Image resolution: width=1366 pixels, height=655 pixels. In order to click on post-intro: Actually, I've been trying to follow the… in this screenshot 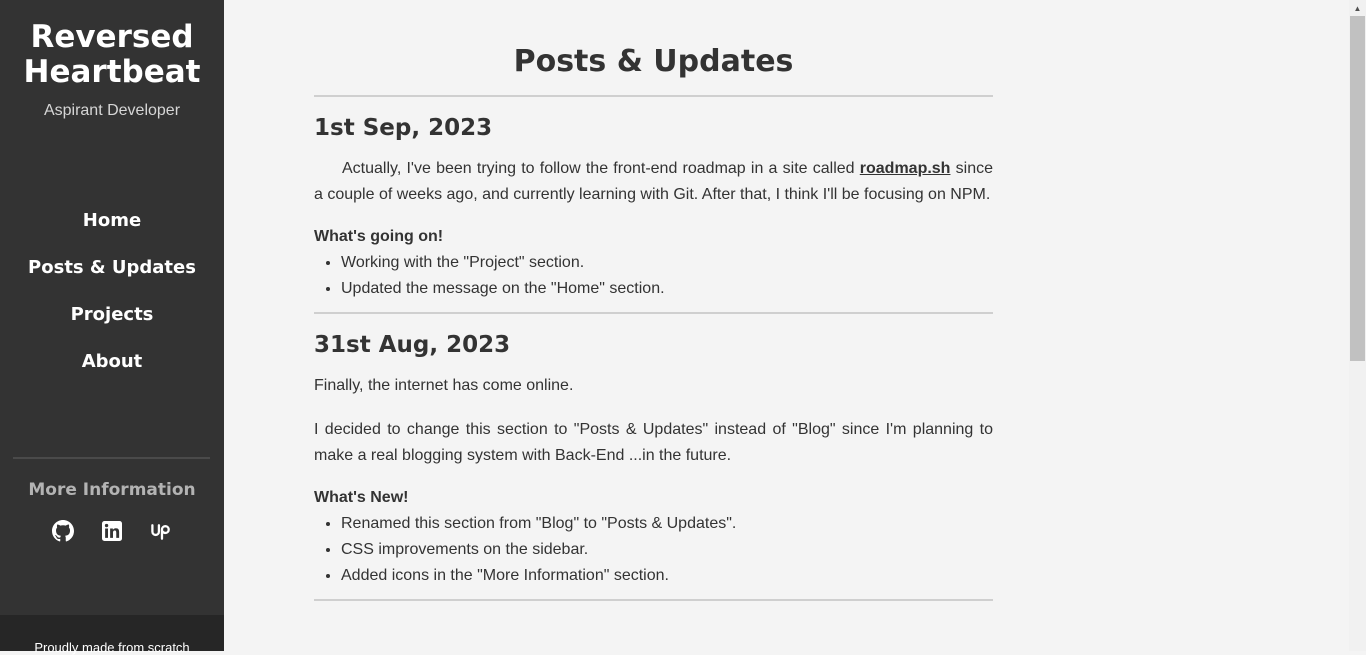, I will do `click(653, 182)`.